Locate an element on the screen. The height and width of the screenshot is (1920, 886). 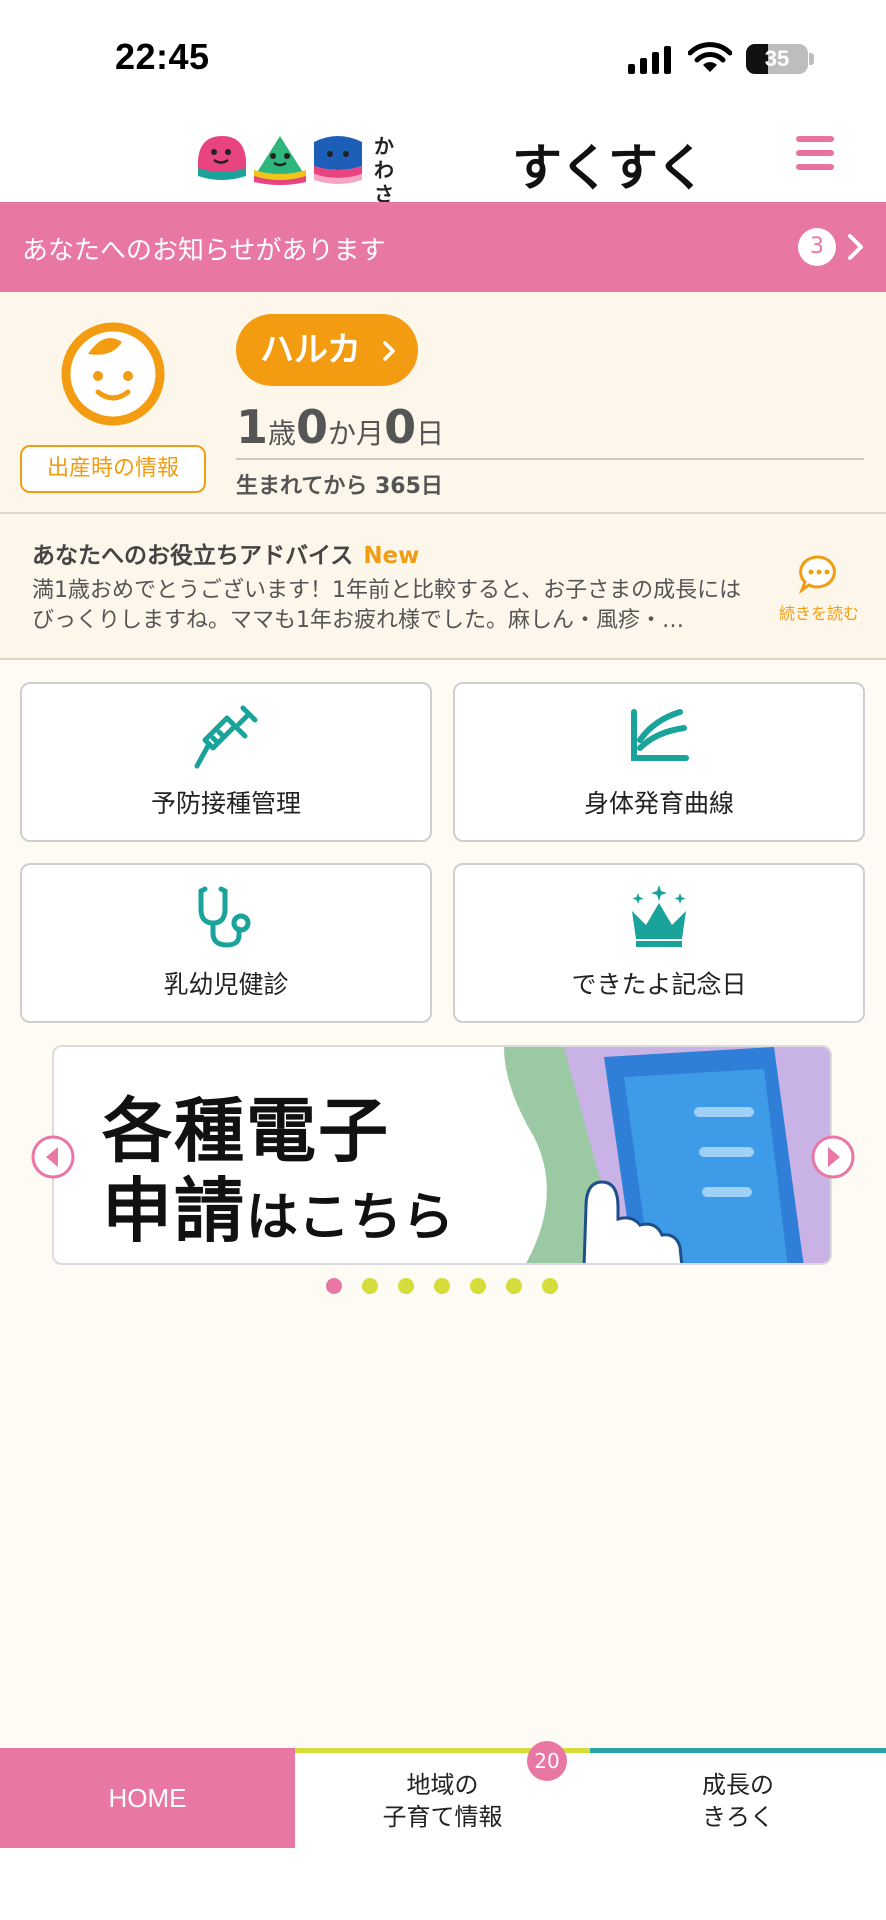
tile-label: 予防接種管理 is located at coordinates (225, 803).